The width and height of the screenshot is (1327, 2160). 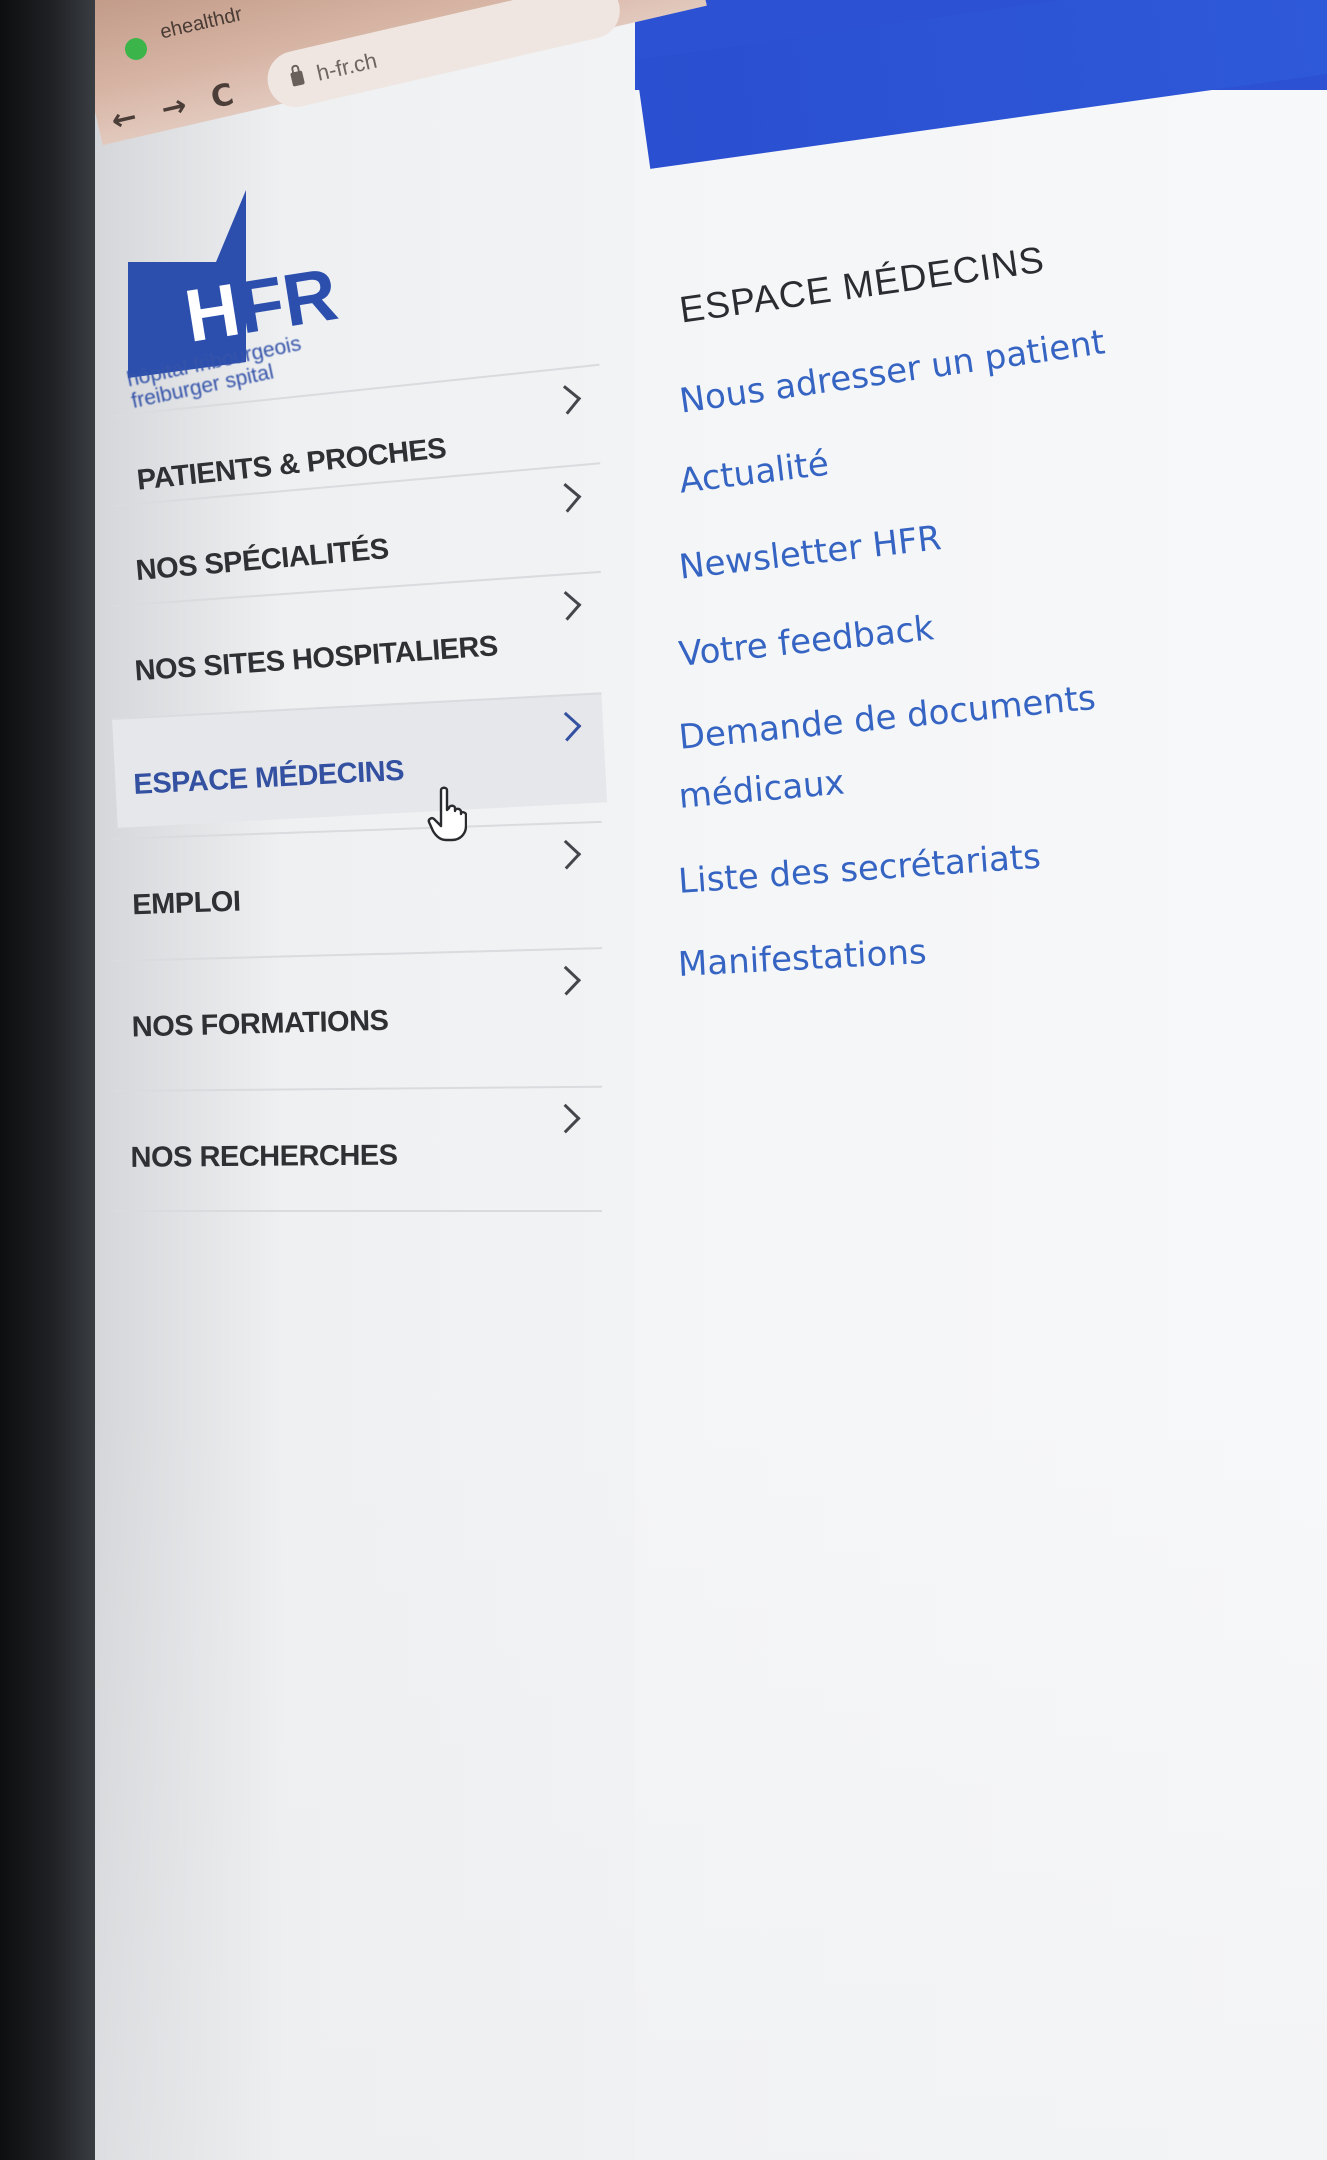 I want to click on sidebar-item-emploi: EMPLOI, so click(x=359, y=884).